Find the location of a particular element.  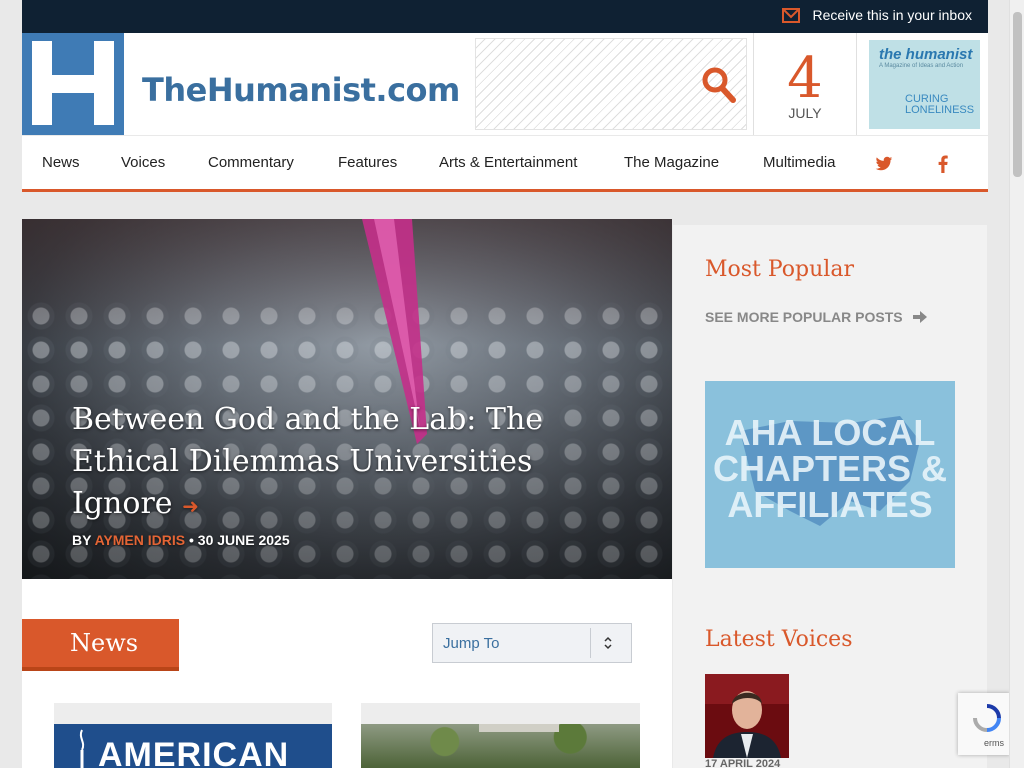

section-tab-news: News is located at coordinates (100, 645).